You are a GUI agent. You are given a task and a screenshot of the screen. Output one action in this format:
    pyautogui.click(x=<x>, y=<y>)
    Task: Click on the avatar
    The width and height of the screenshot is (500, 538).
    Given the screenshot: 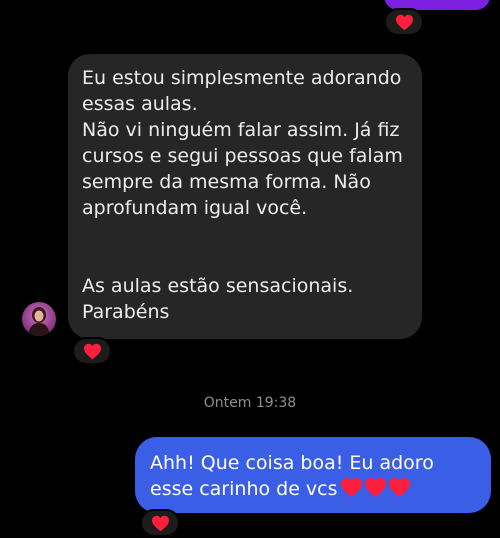 What is the action you would take?
    pyautogui.click(x=39, y=319)
    